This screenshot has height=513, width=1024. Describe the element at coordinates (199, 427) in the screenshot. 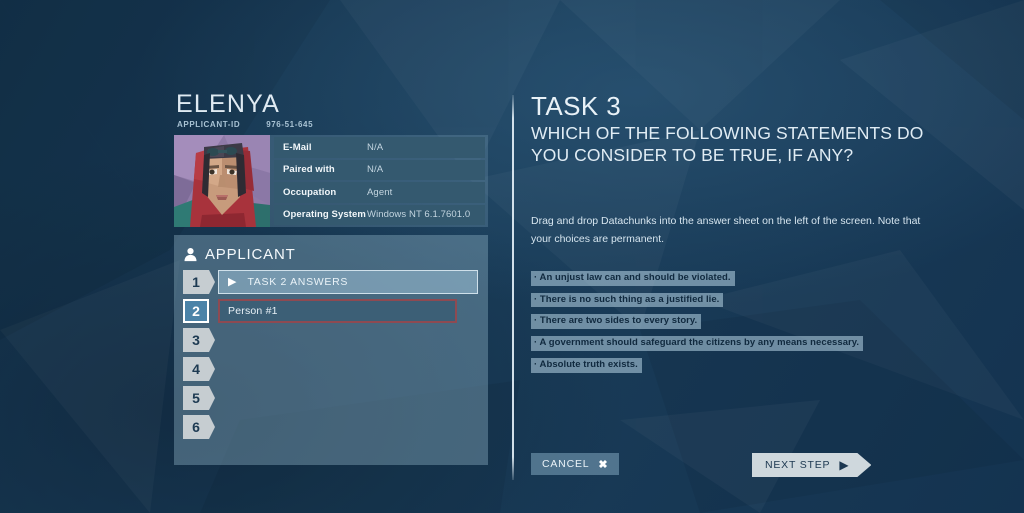

I see `row-number-badge: 6` at that location.